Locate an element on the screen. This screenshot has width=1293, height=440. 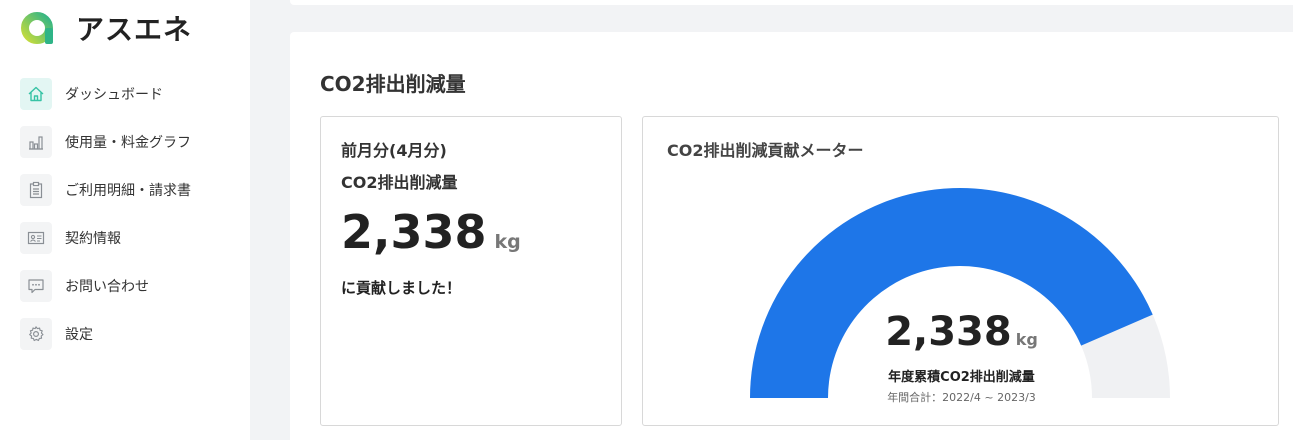
sidebar-item-statements: ご利用明細・請求書 is located at coordinates (105, 190).